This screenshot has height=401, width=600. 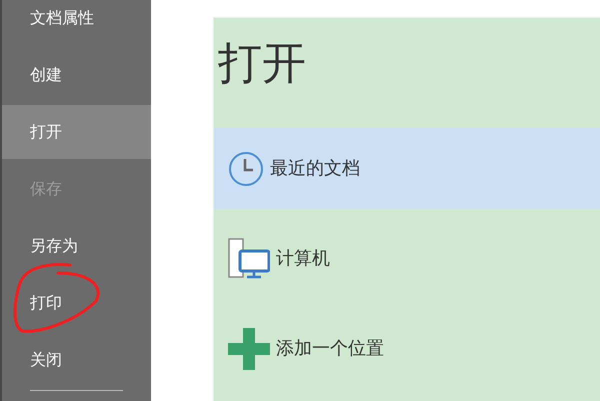 I want to click on sidebar-item: 打印, so click(x=76, y=303).